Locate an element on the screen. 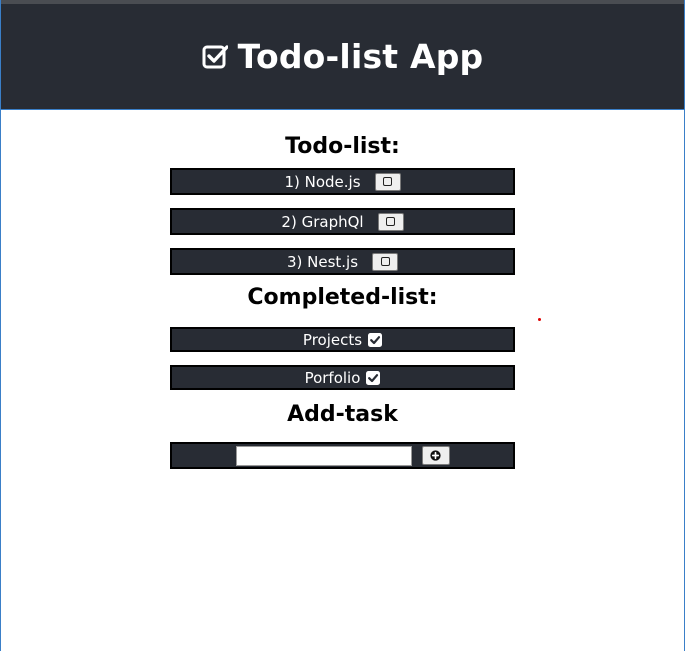 The width and height of the screenshot is (685, 651). app-title: Todo-list App is located at coordinates (360, 56).